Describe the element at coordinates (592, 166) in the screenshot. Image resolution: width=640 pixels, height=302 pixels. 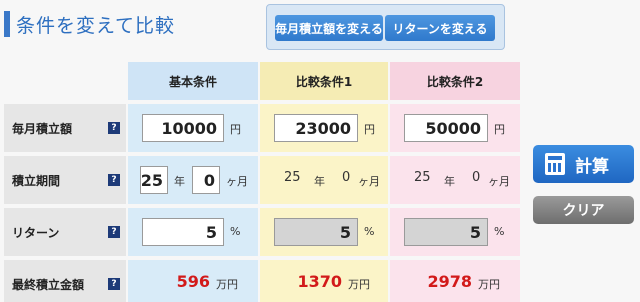
I see `calculate-button-label: 計算` at that location.